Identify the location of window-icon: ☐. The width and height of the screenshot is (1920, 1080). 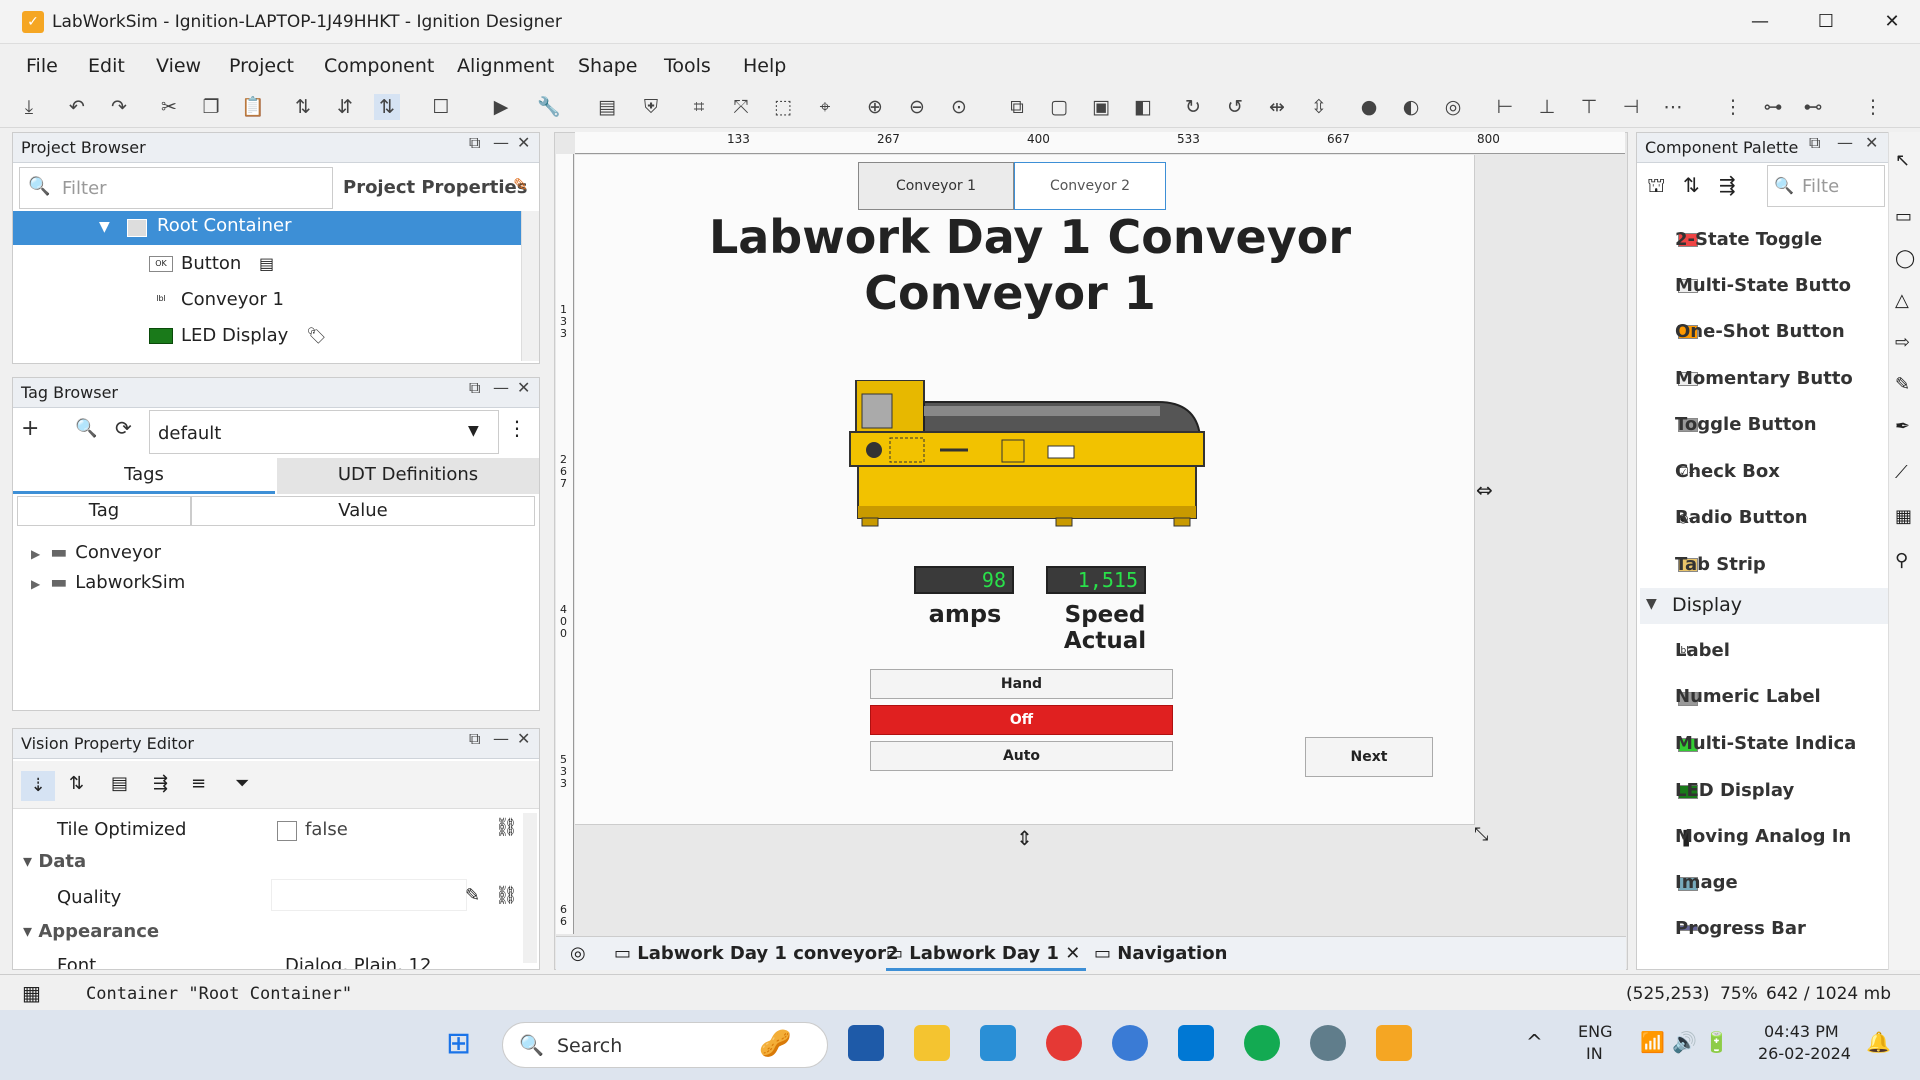
(441, 107).